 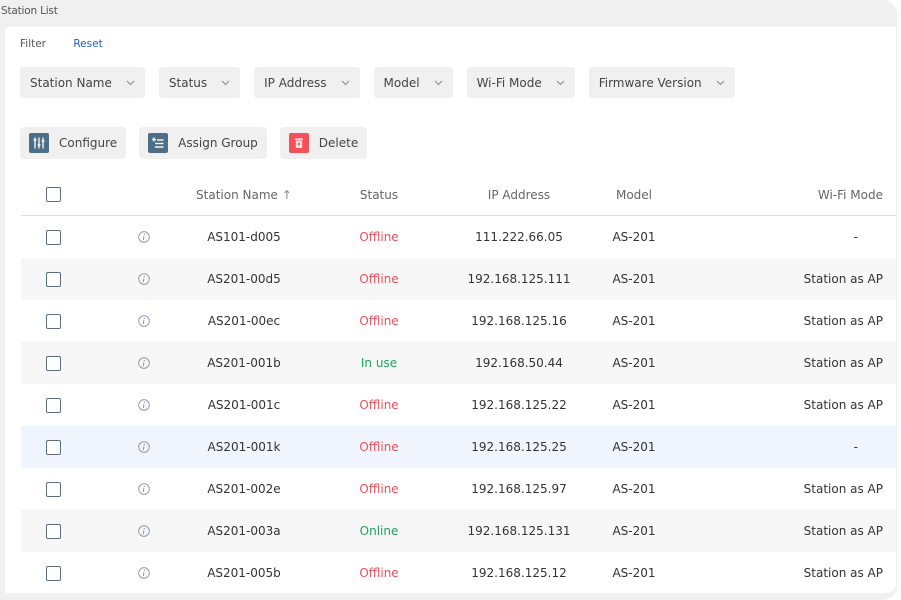 I want to click on station-name-cell: AS201-002e, so click(x=244, y=489).